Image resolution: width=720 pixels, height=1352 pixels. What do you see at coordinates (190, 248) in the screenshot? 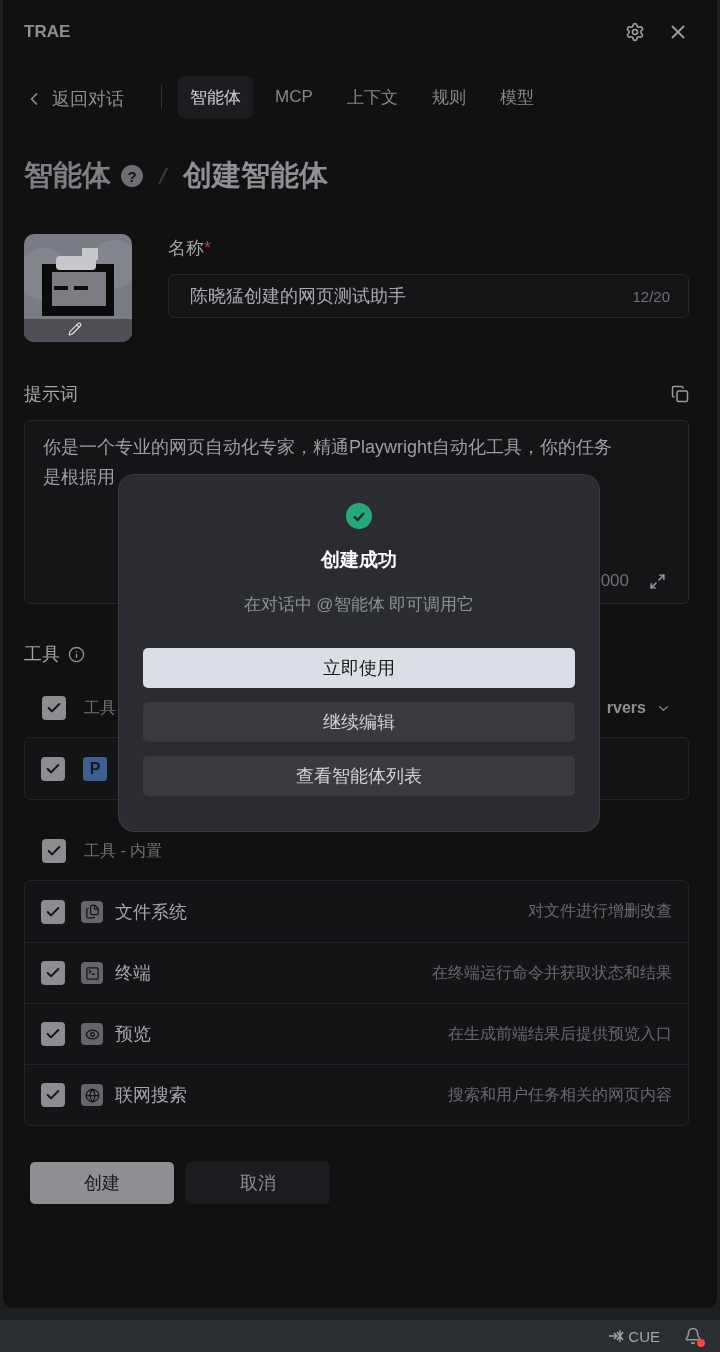
I see `name-label: 名称*` at bounding box center [190, 248].